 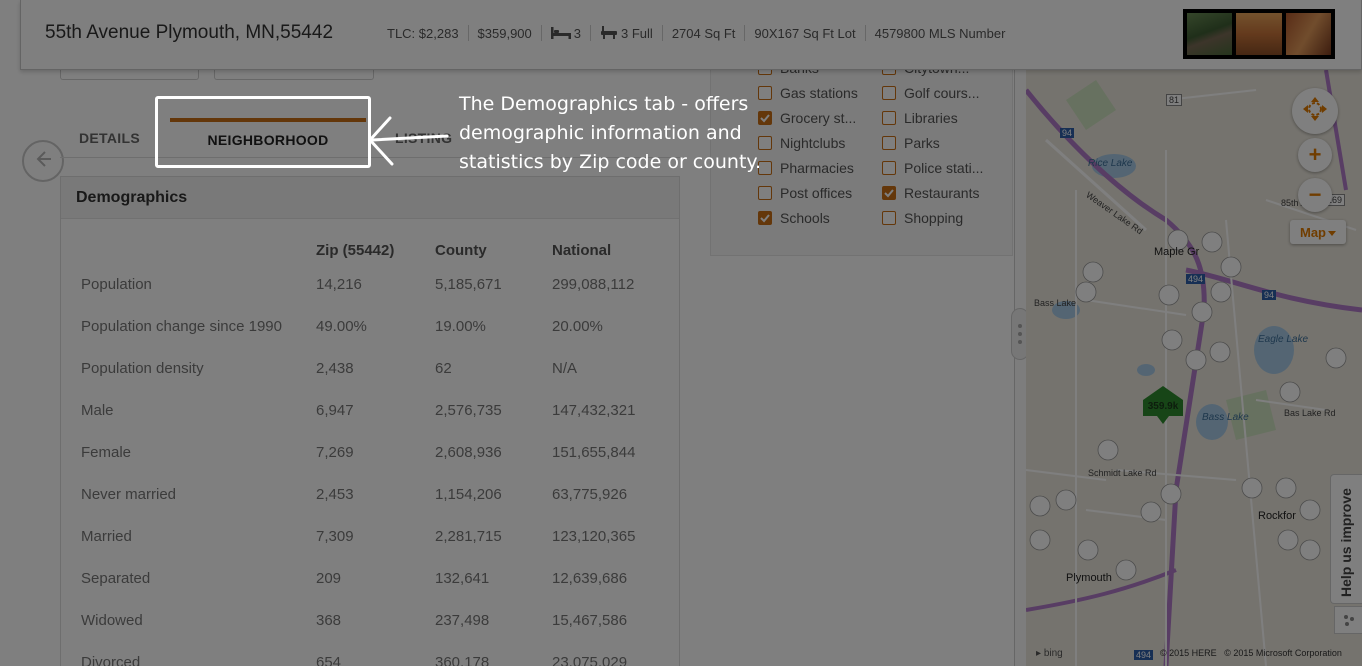 What do you see at coordinates (931, 118) in the screenshot?
I see `poi-label: Libraries` at bounding box center [931, 118].